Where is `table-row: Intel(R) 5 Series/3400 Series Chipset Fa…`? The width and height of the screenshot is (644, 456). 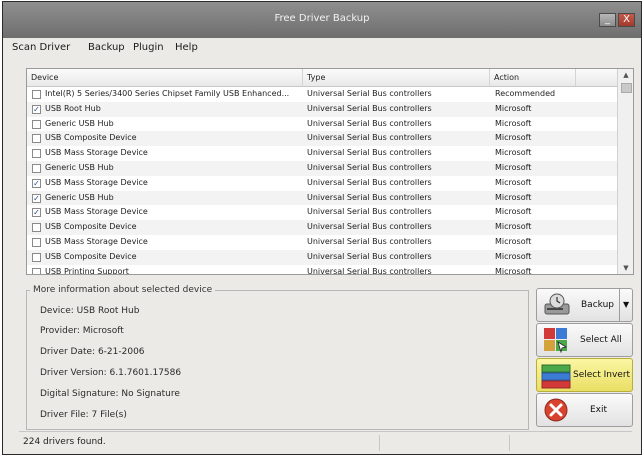
table-row: Intel(R) 5 Series/3400 Series Chipset Fa… is located at coordinates (322, 94).